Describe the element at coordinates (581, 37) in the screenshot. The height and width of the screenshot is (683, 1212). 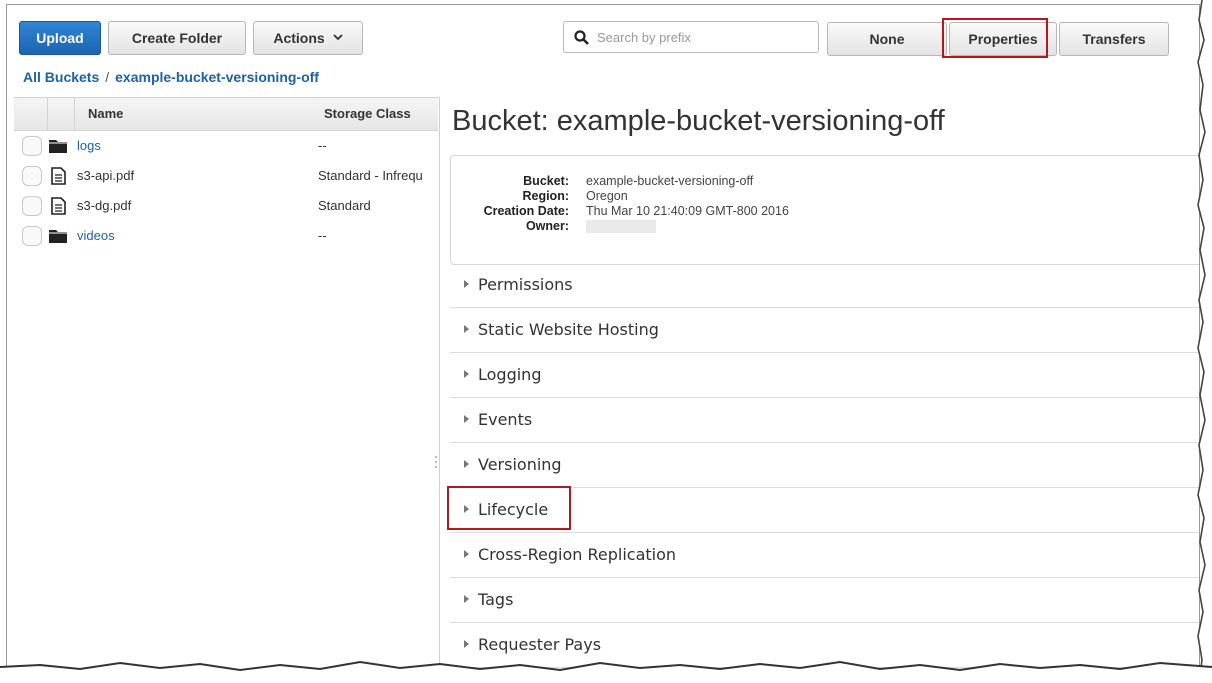
I see `search-icon` at that location.